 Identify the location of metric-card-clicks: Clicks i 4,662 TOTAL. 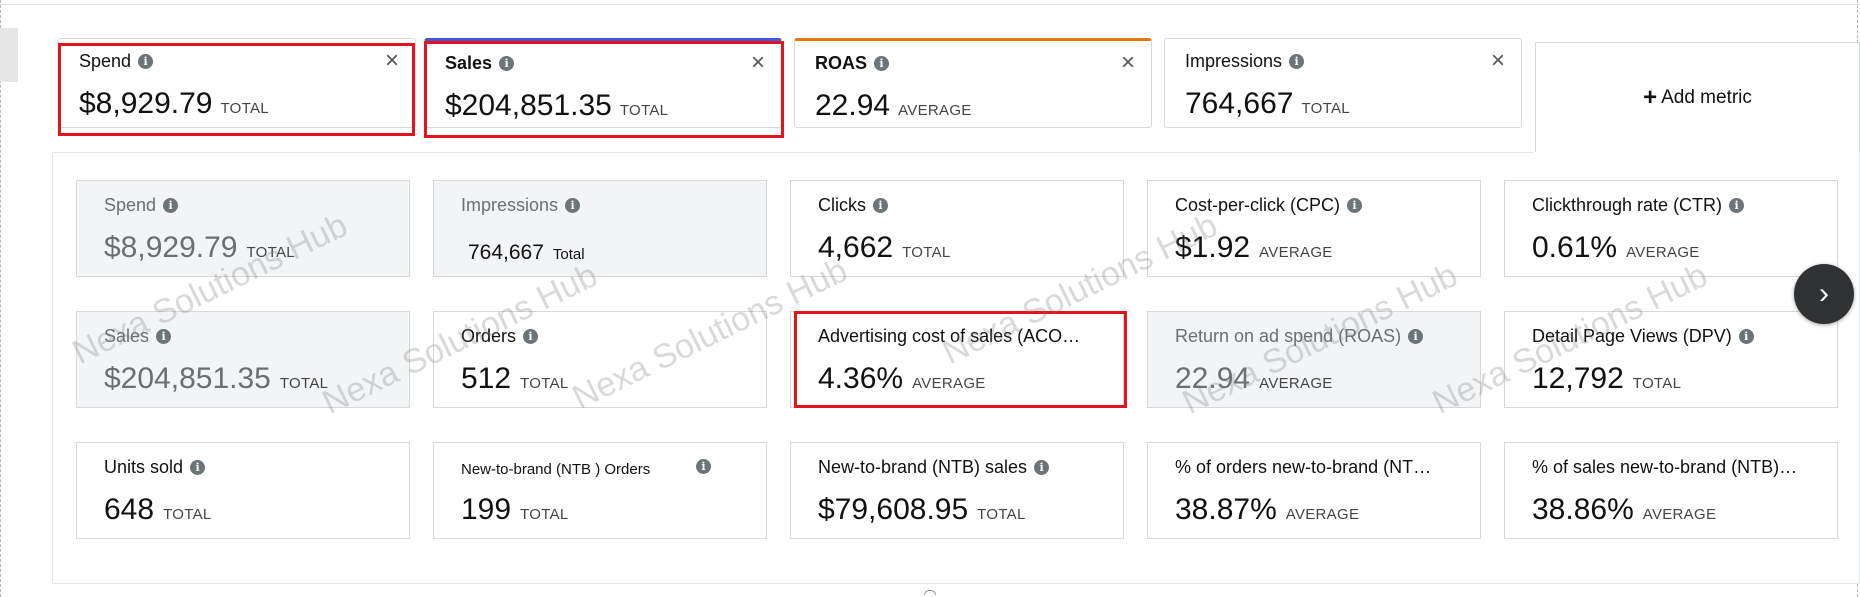
(957, 228).